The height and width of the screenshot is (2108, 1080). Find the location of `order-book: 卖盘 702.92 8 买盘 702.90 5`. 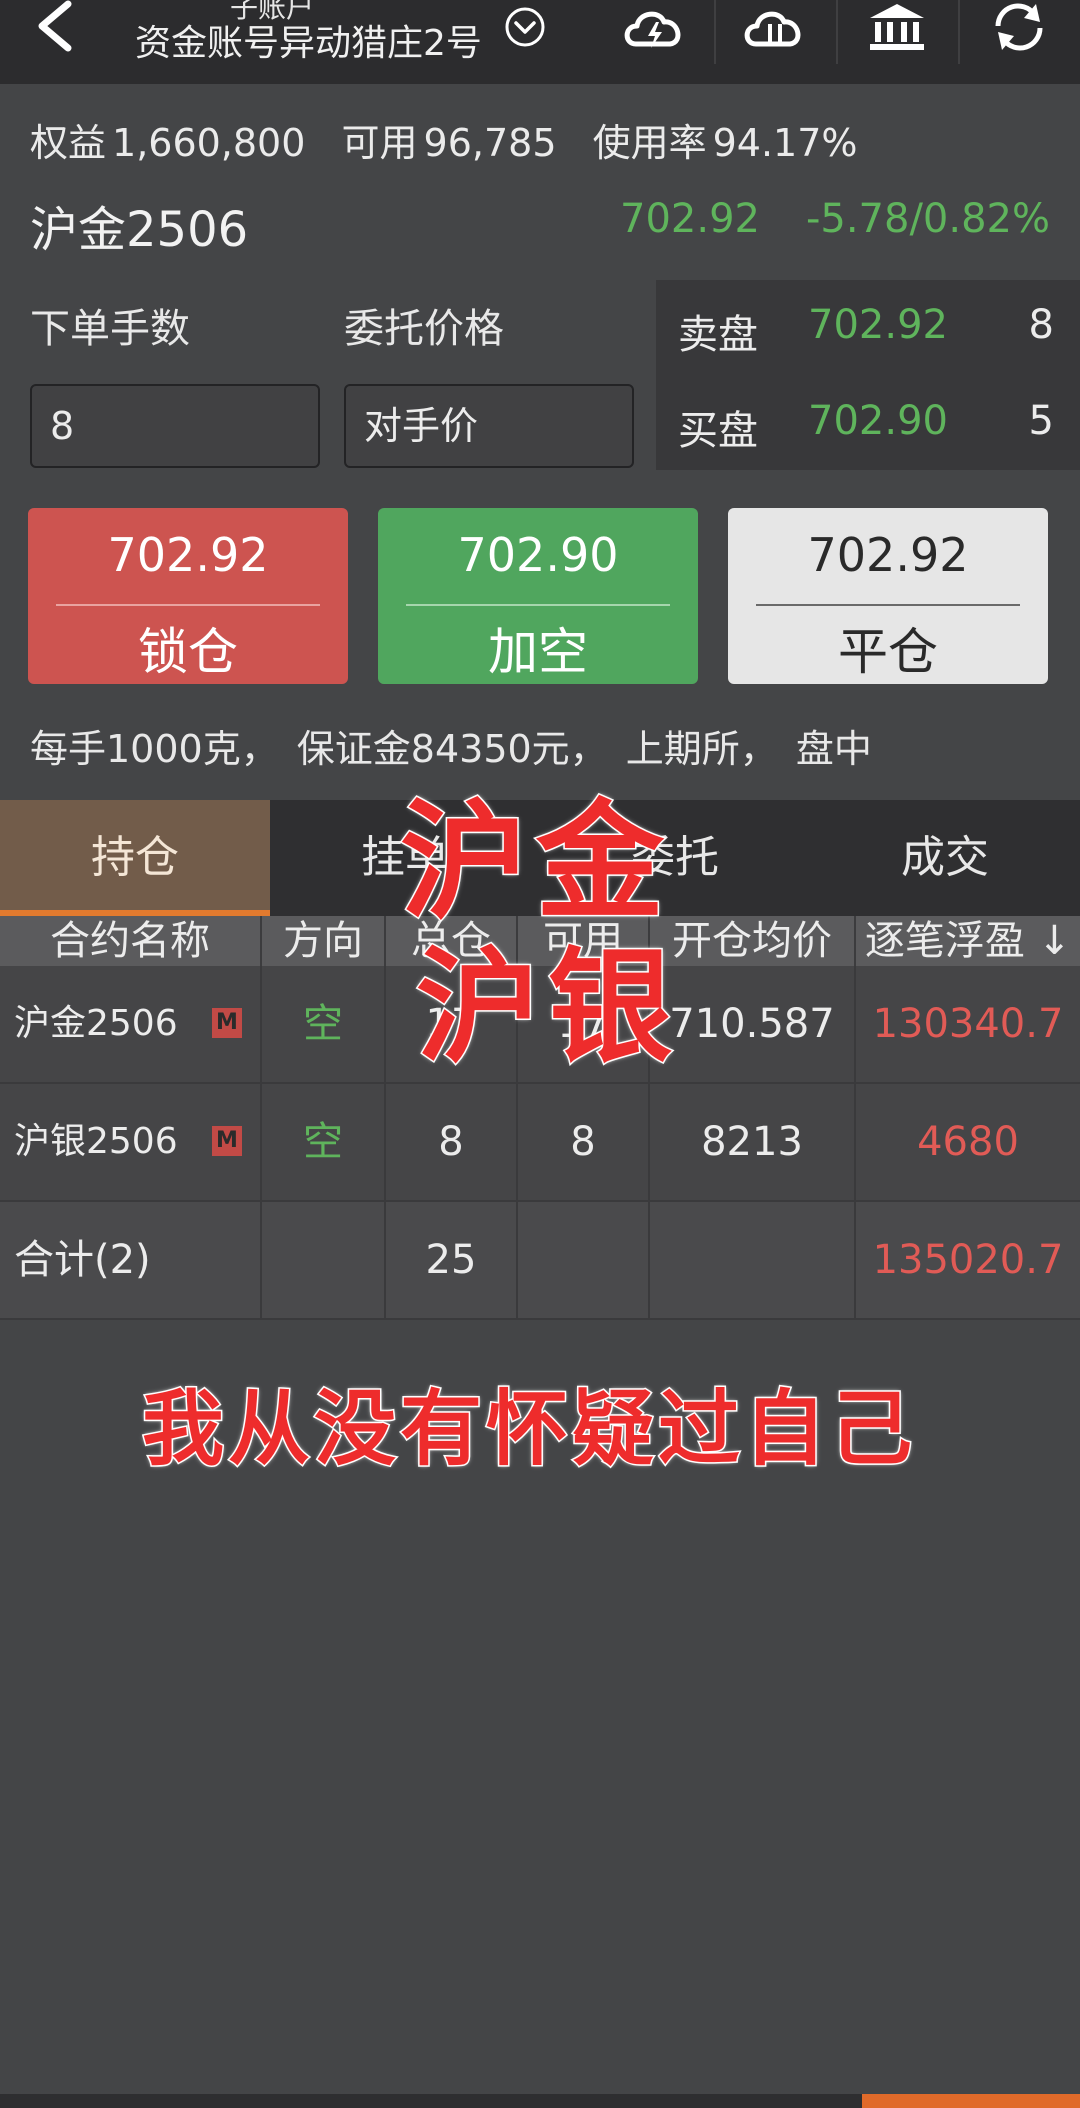

order-book: 卖盘 702.92 8 买盘 702.90 5 is located at coordinates (868, 375).